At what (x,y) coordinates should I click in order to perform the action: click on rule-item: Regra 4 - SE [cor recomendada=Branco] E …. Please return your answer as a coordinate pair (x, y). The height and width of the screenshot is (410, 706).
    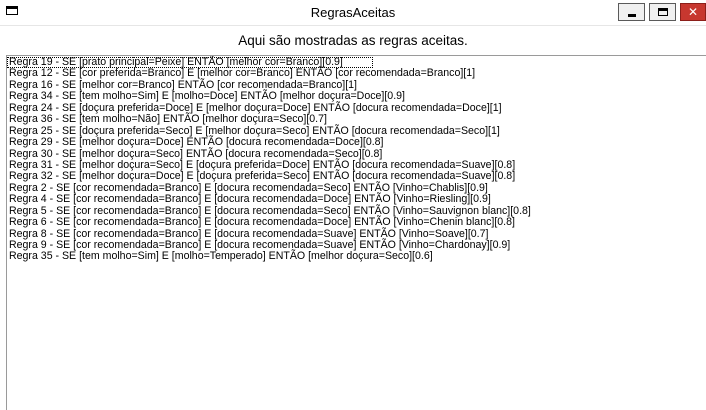
    Looking at the image, I should click on (356, 199).